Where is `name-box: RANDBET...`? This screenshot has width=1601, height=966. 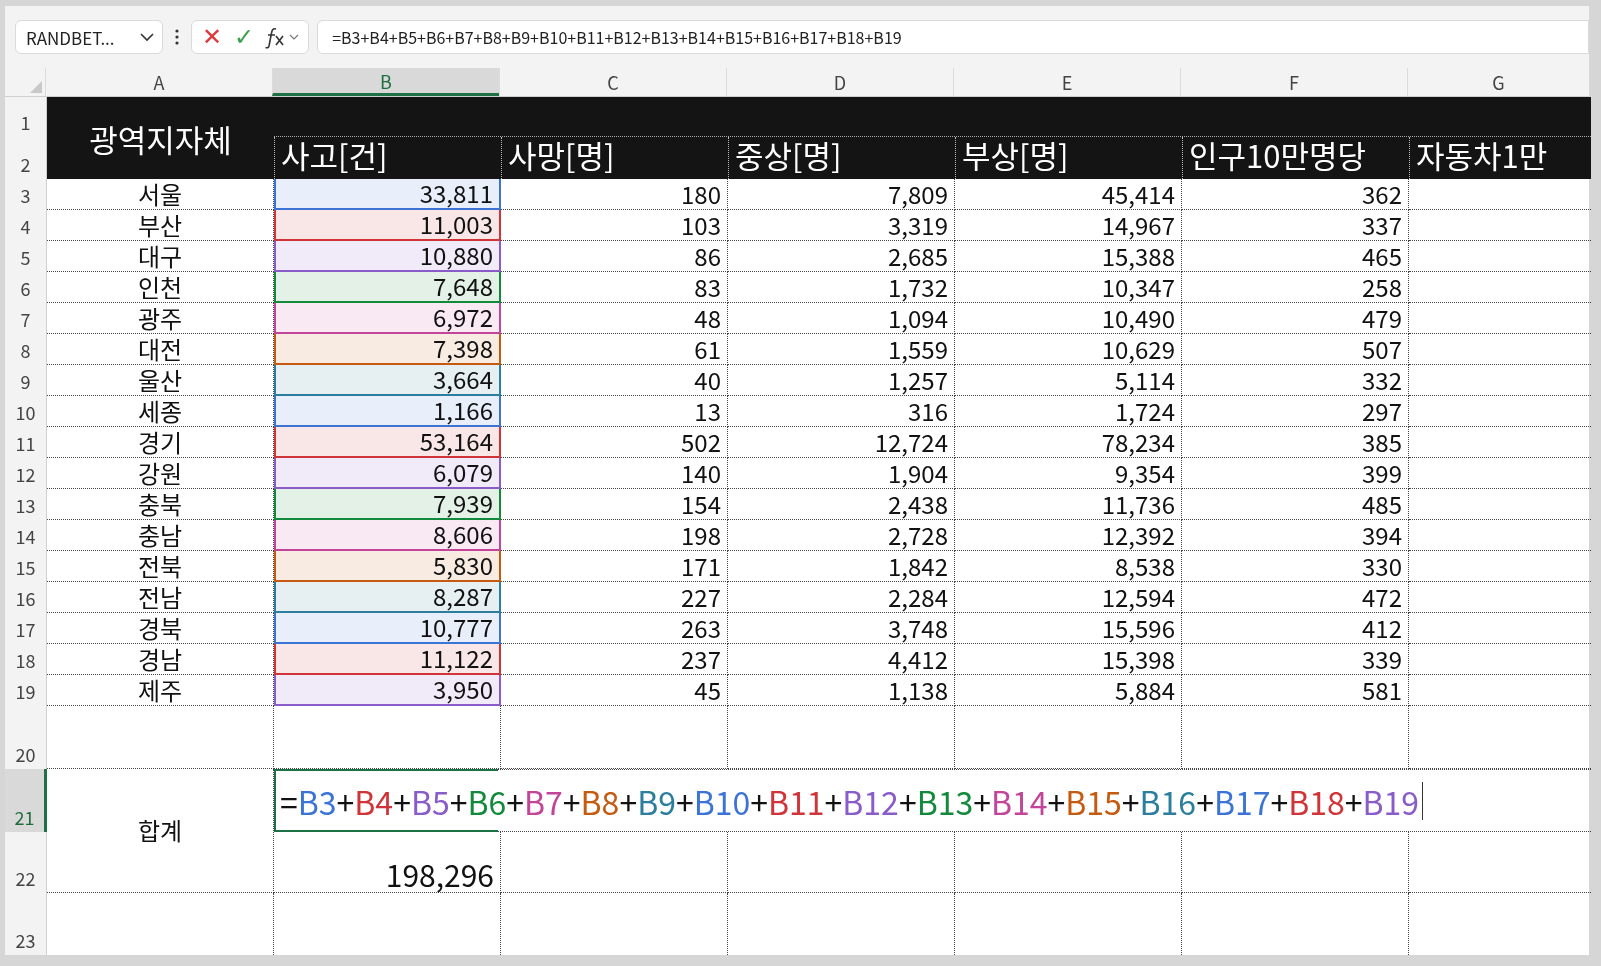 name-box: RANDBET... is located at coordinates (89, 37).